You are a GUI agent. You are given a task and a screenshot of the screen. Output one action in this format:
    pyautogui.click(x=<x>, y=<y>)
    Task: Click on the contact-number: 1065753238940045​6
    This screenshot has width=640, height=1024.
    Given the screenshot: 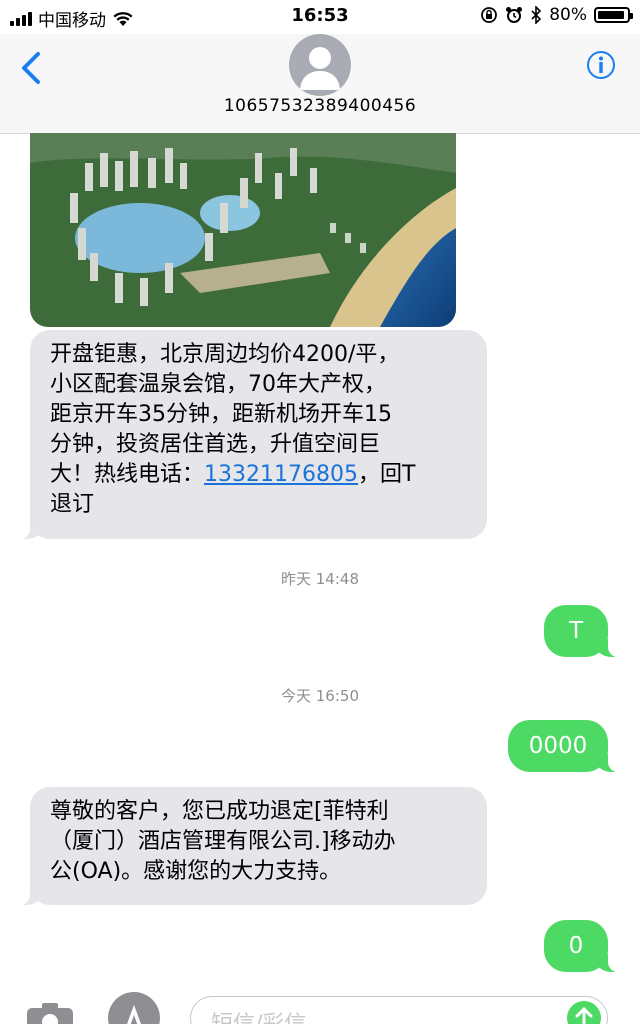 What is the action you would take?
    pyautogui.click(x=320, y=106)
    